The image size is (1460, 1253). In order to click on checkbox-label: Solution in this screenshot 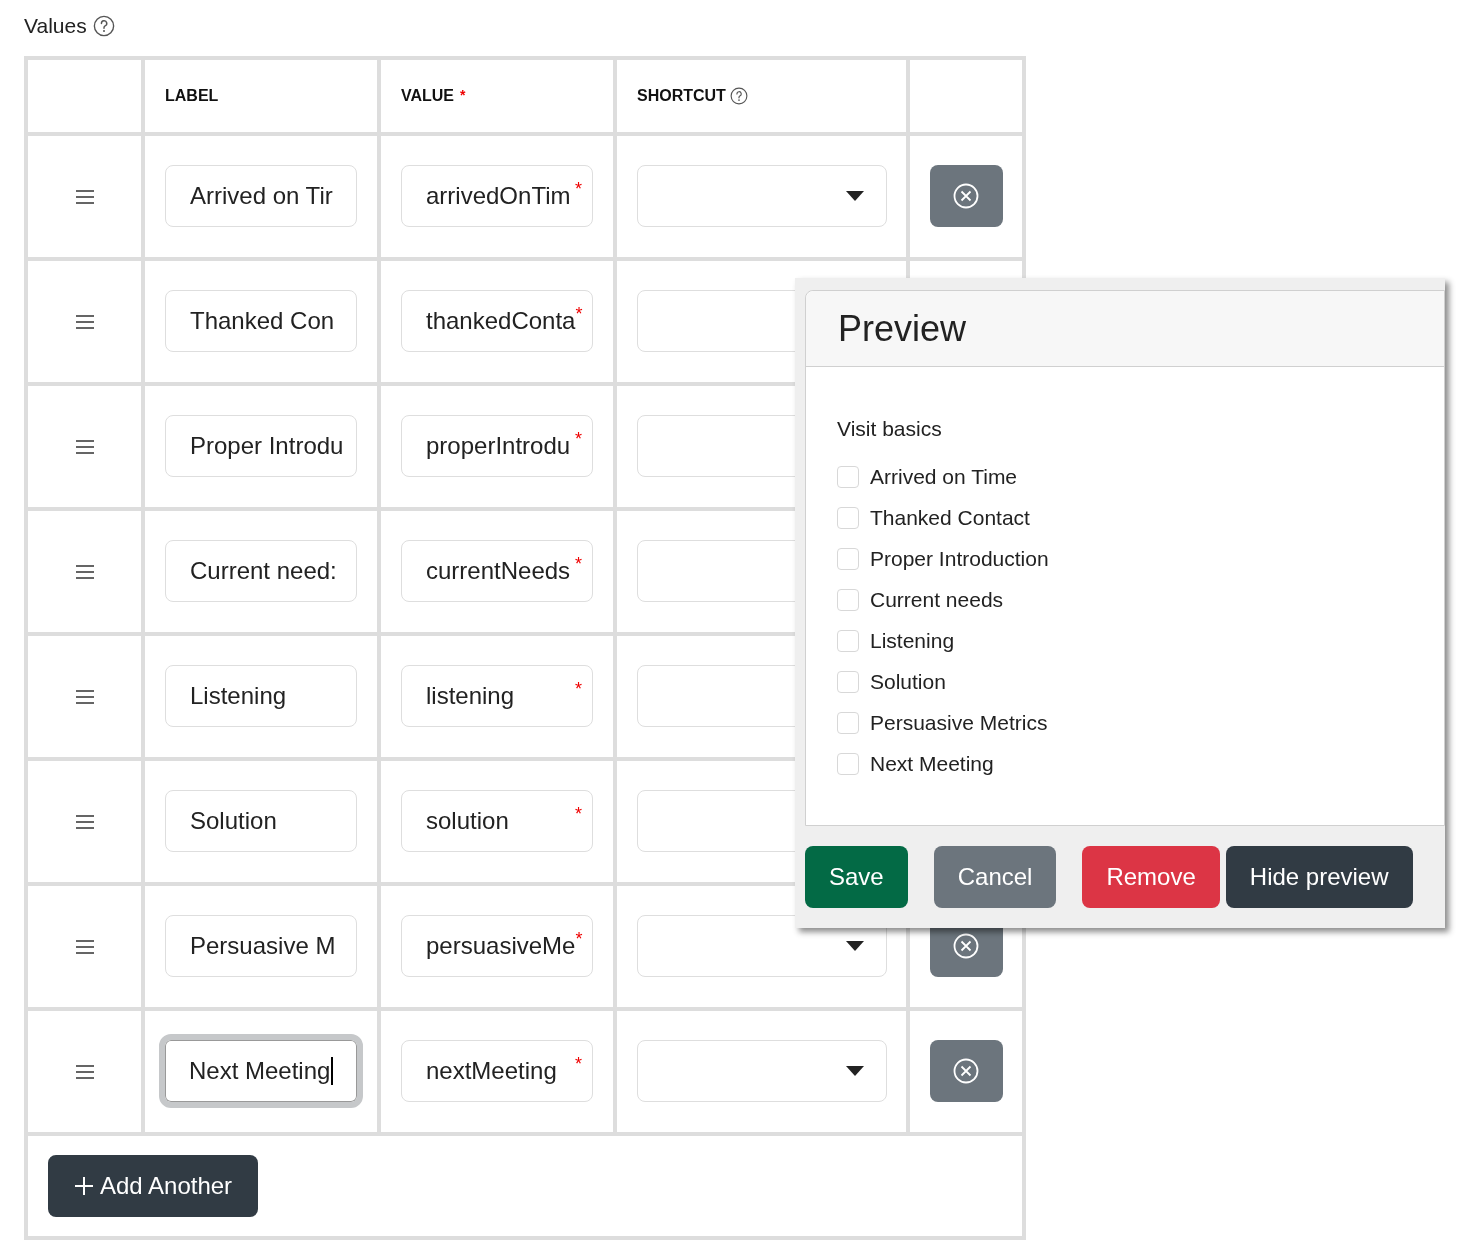, I will do `click(908, 682)`.